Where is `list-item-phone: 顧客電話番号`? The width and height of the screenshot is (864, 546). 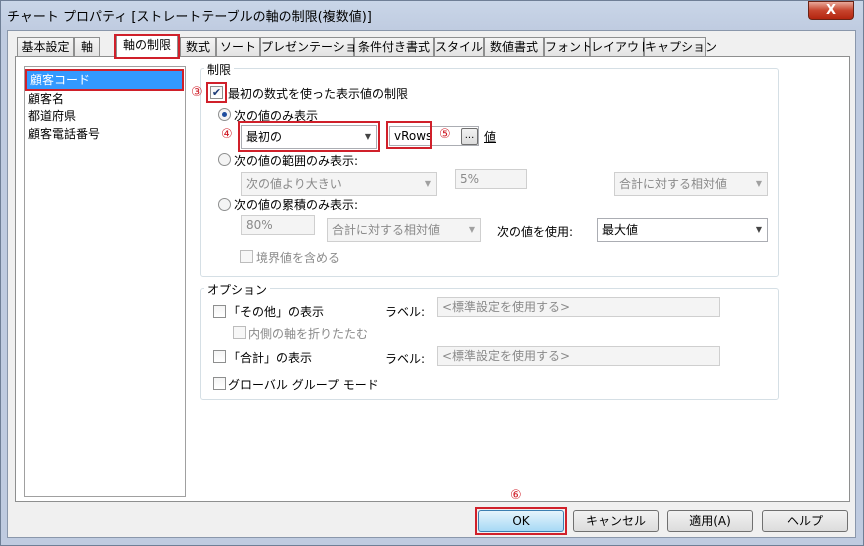 list-item-phone: 顧客電話番号 is located at coordinates (64, 134).